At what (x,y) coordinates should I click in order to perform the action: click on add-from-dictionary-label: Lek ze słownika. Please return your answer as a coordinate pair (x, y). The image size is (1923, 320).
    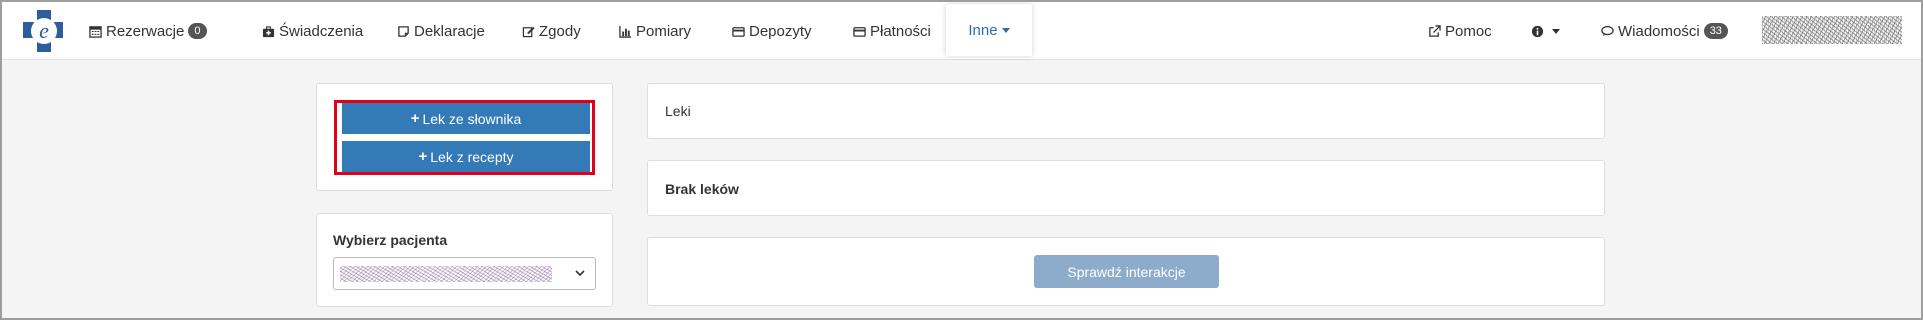
    Looking at the image, I should click on (472, 118).